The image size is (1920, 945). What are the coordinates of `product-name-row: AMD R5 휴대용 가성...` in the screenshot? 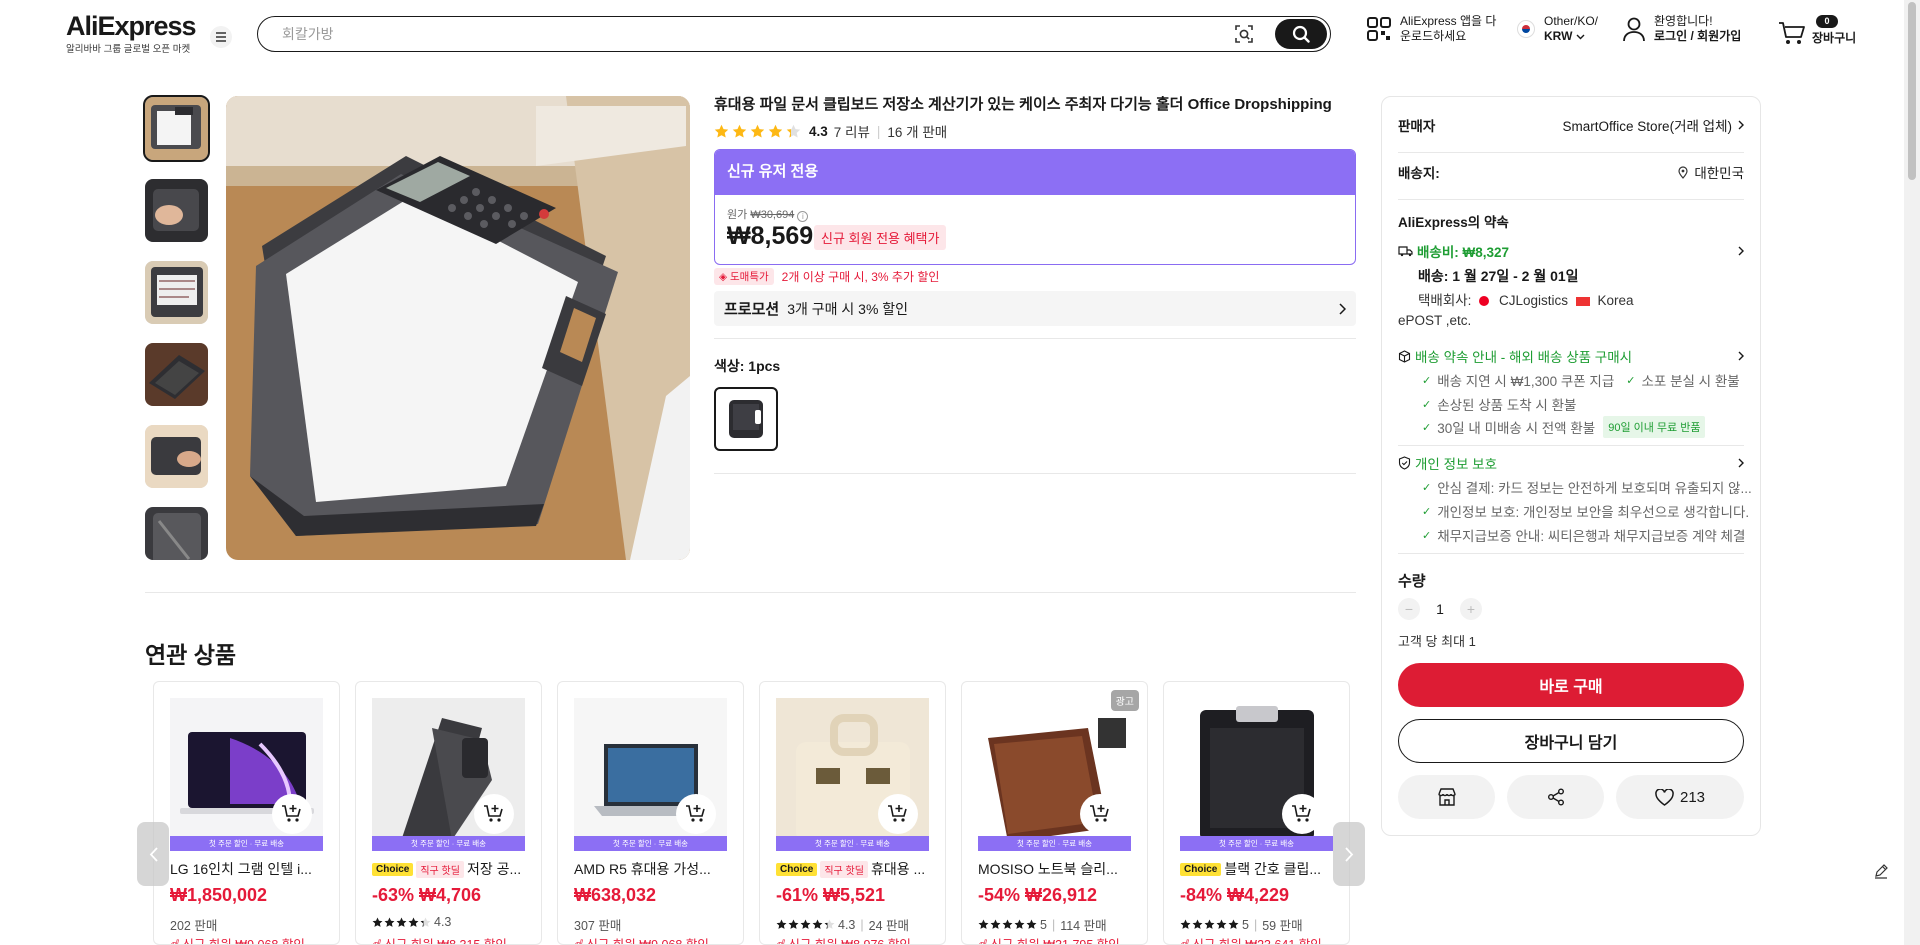 It's located at (654, 869).